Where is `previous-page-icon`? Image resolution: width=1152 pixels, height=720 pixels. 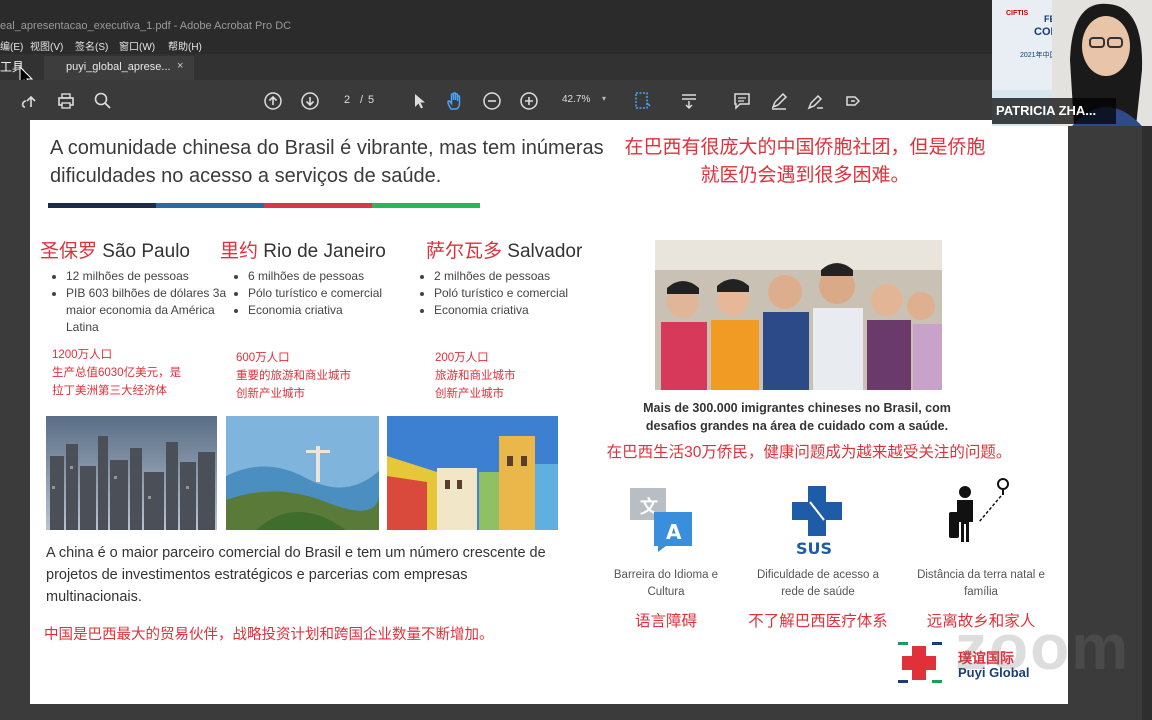 previous-page-icon is located at coordinates (273, 101).